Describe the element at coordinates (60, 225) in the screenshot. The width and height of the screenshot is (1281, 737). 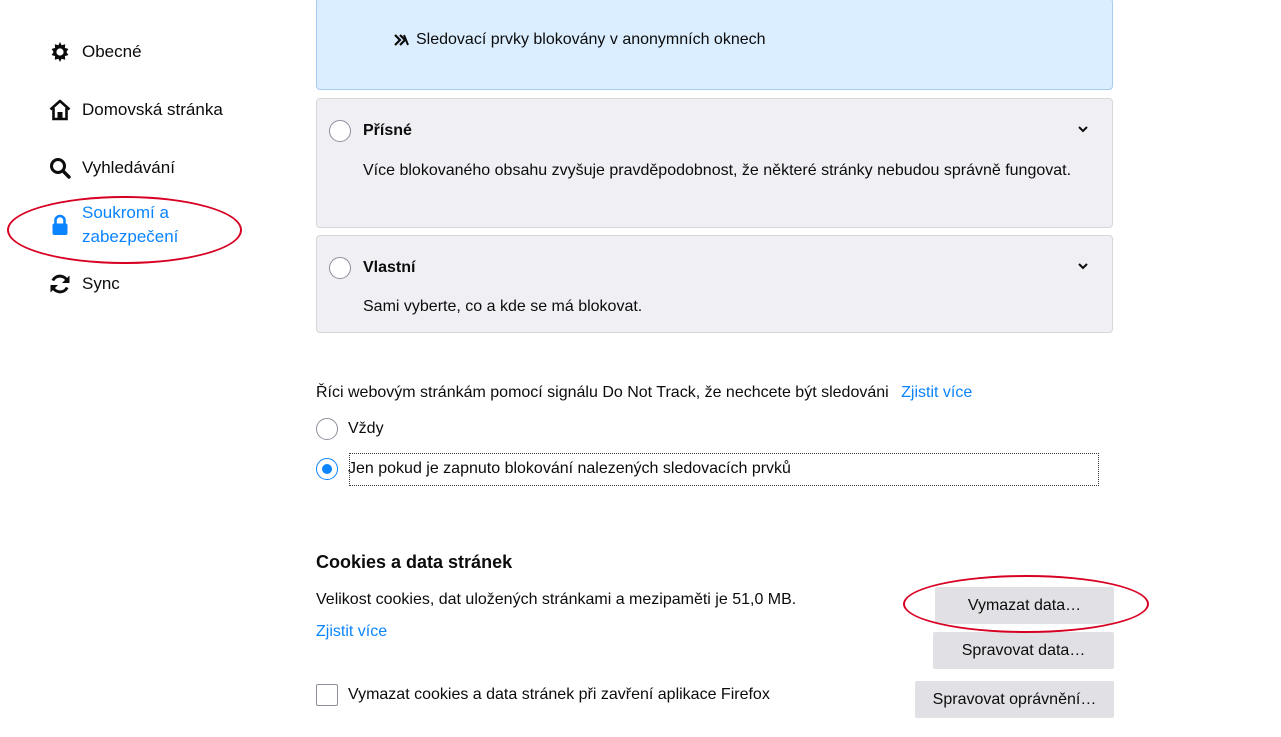
I see `lock-icon` at that location.